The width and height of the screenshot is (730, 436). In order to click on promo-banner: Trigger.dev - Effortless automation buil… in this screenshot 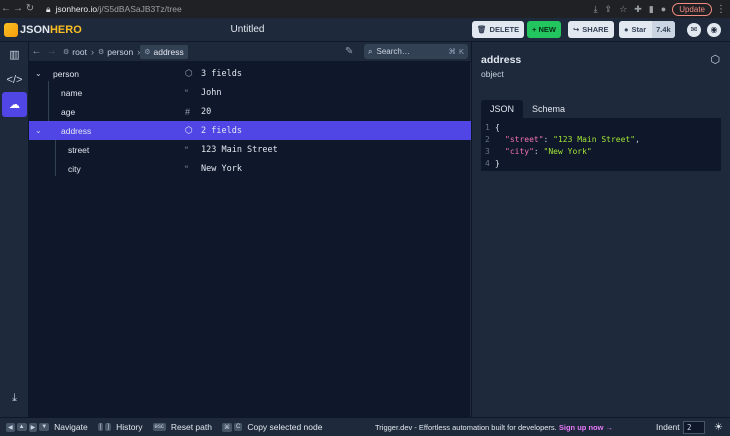, I will do `click(494, 427)`.